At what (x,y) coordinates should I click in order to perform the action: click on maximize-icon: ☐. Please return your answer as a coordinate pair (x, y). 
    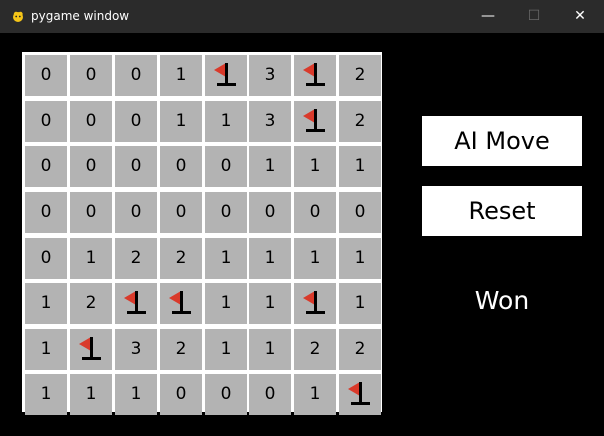
    Looking at the image, I should click on (534, 16).